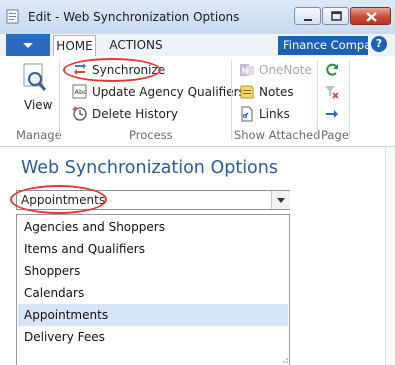 The width and height of the screenshot is (395, 365). Describe the element at coordinates (390, 256) in the screenshot. I see `right-scroll-edge` at that location.